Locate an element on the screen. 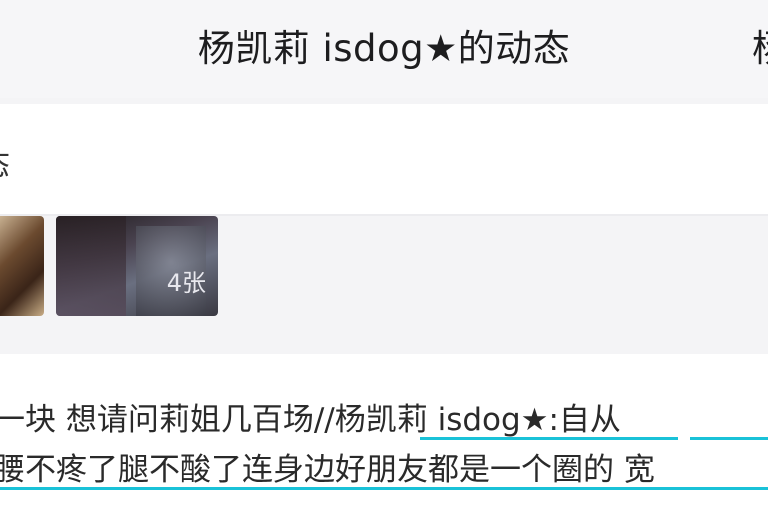 The width and height of the screenshot is (768, 510). photo-shade is located at coordinates (91, 266).